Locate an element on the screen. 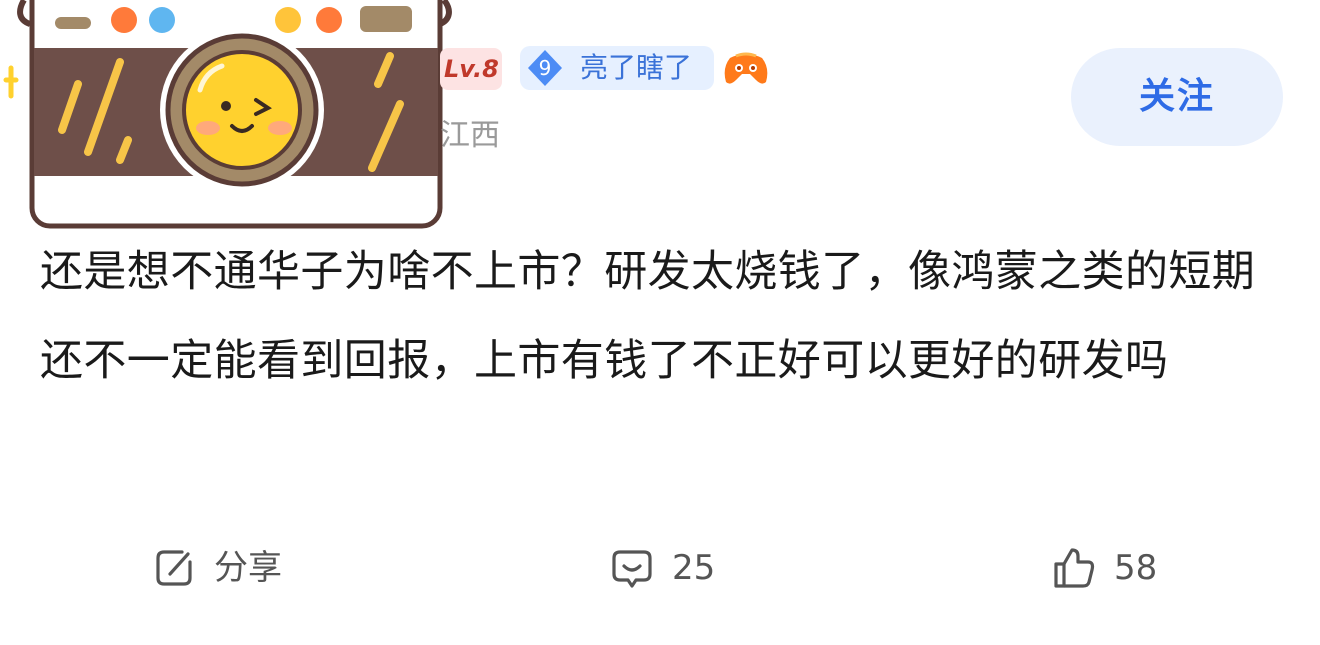  comment-button: 25 is located at coordinates (662, 568).